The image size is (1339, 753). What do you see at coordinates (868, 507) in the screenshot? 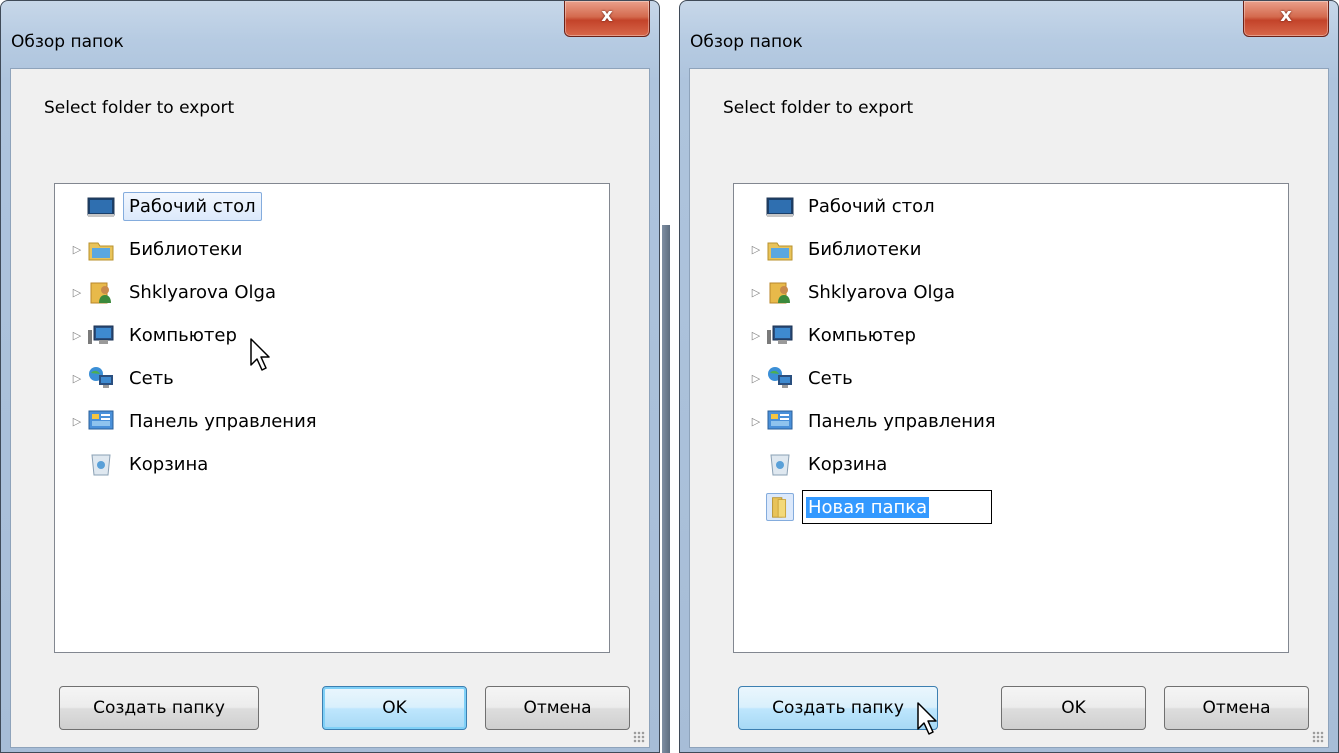
I see `selected-text: Новая папка` at bounding box center [868, 507].